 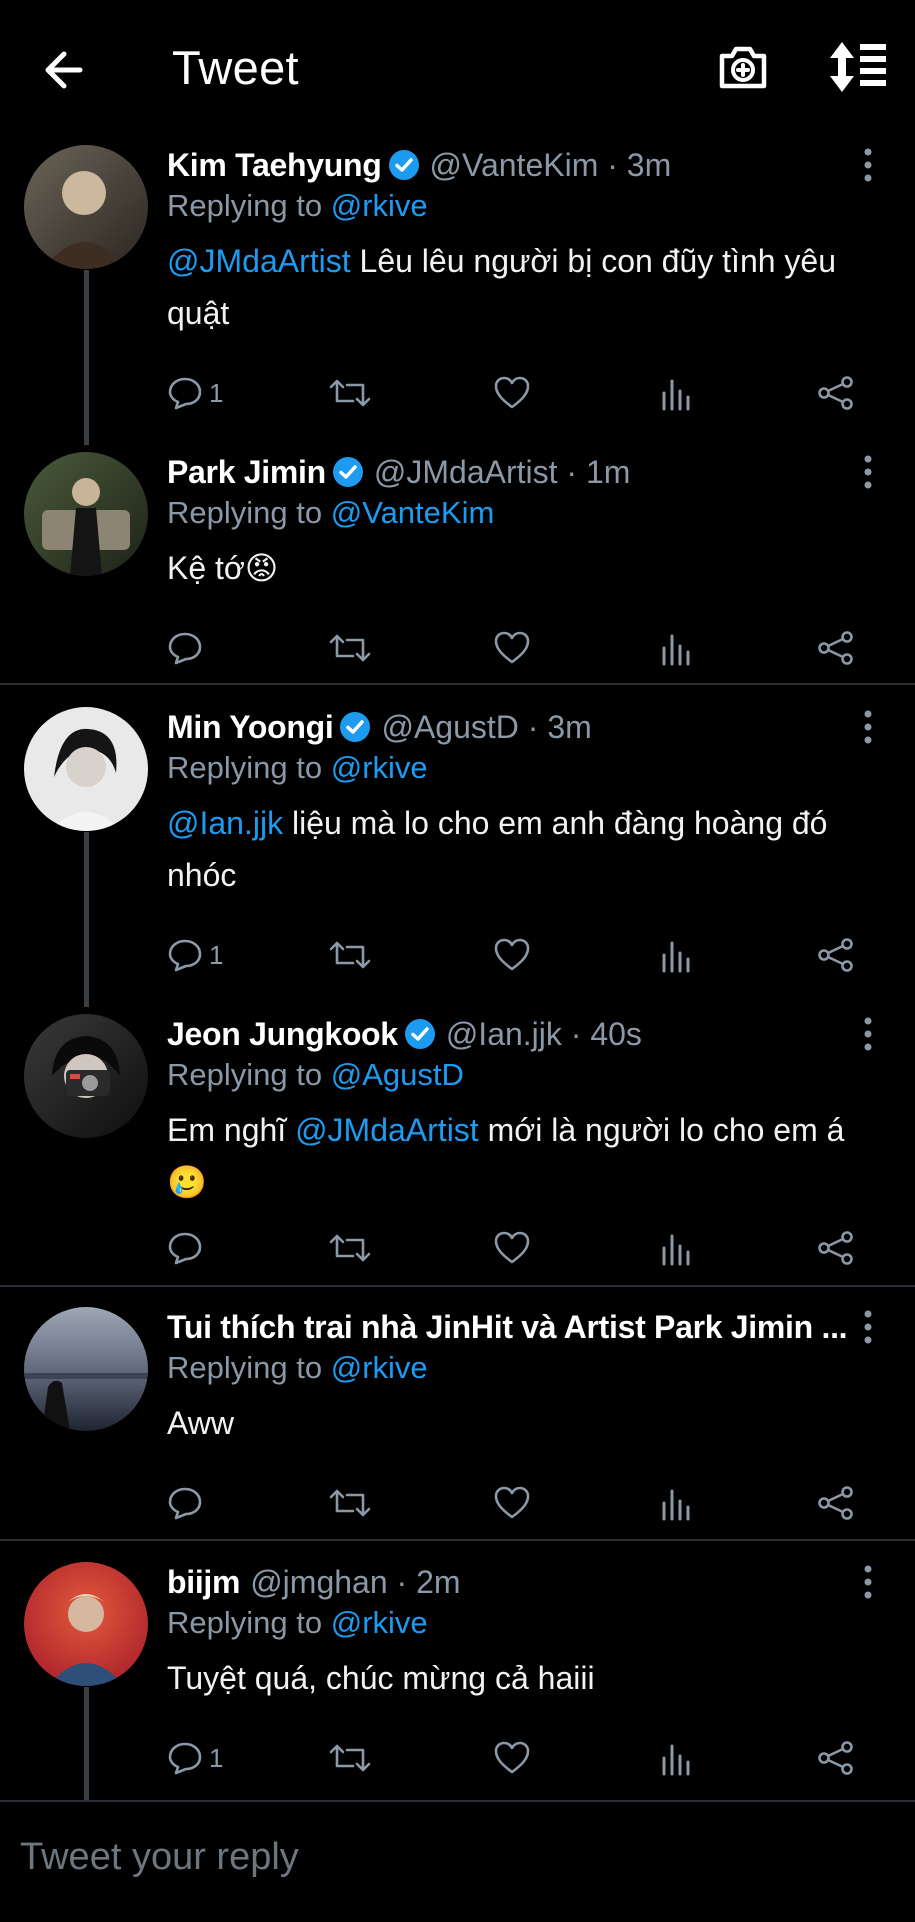 What do you see at coordinates (413, 512) in the screenshot?
I see `replying-to-mention: @VanteKim` at bounding box center [413, 512].